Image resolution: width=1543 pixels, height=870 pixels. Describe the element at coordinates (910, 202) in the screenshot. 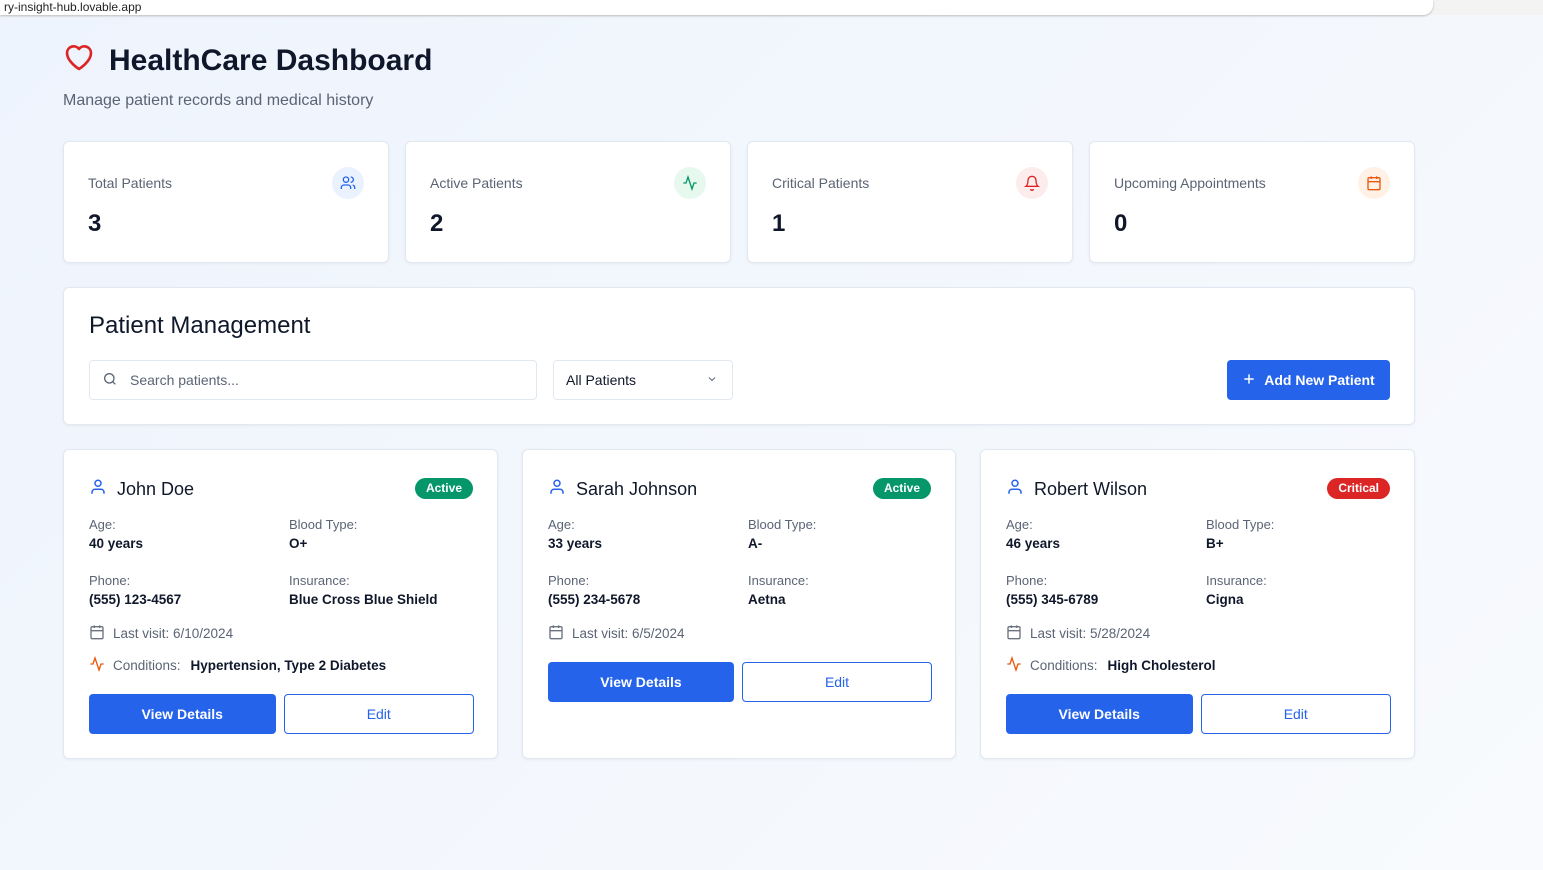

I see `stat-card: Critical Patients 1` at that location.